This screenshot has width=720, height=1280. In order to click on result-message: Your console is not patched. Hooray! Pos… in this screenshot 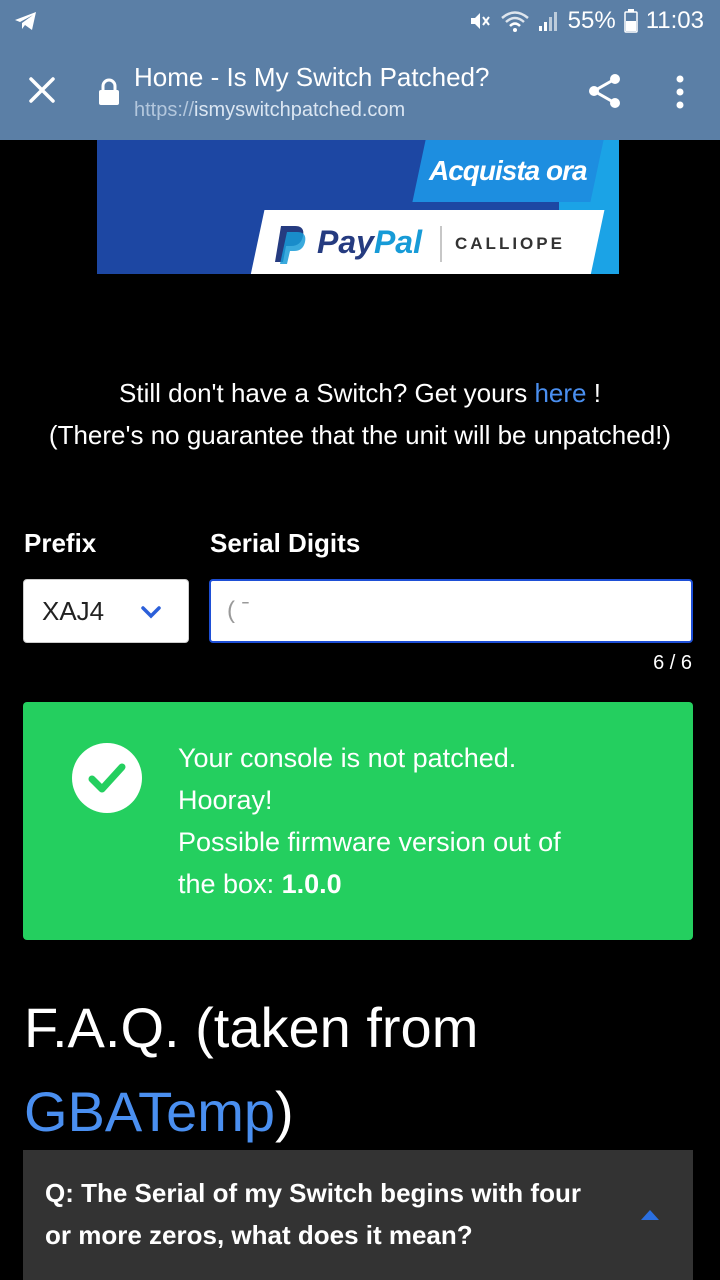, I will do `click(369, 821)`.